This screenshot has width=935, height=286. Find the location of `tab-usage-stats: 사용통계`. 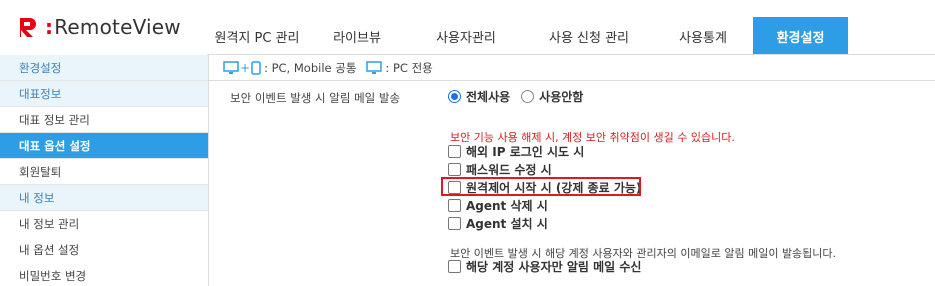

tab-usage-stats: 사용통계 is located at coordinates (703, 36).